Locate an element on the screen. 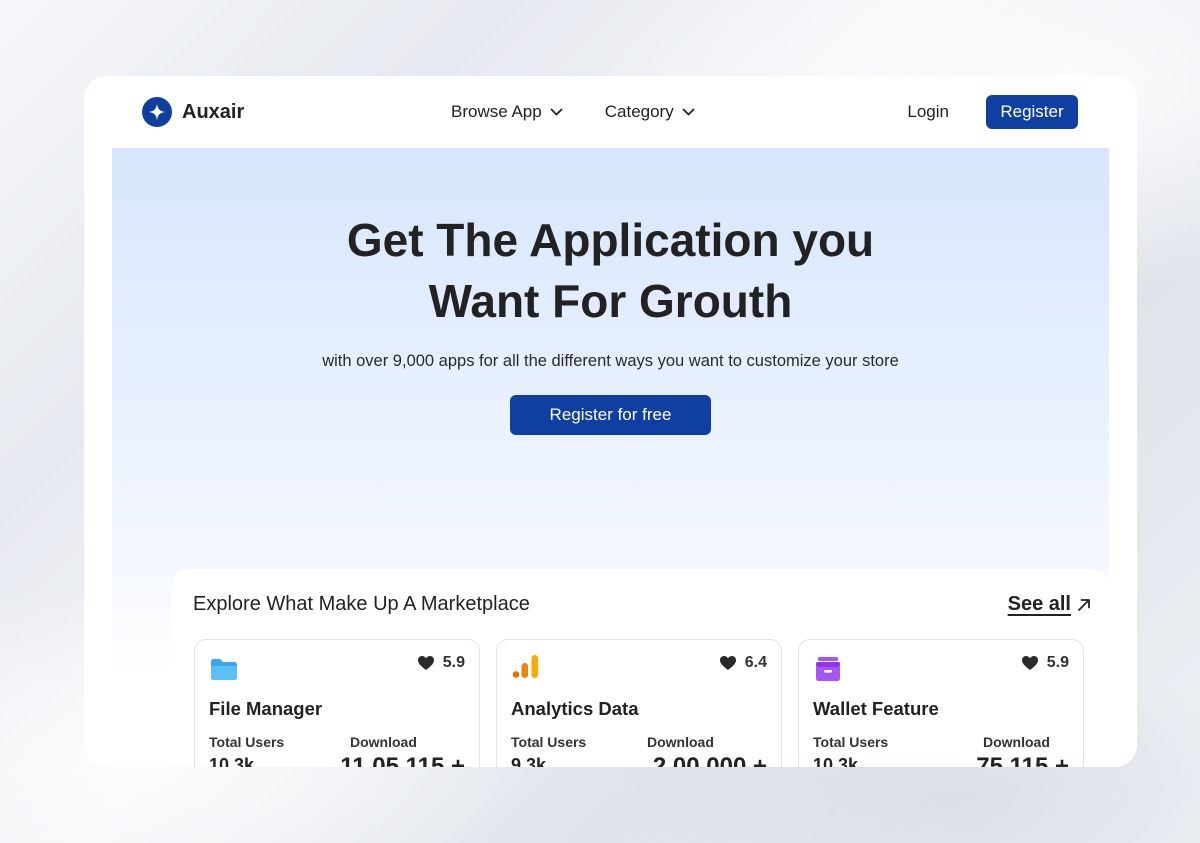 The width and height of the screenshot is (1200, 843). download-value: 2,00,000 + is located at coordinates (709, 760).